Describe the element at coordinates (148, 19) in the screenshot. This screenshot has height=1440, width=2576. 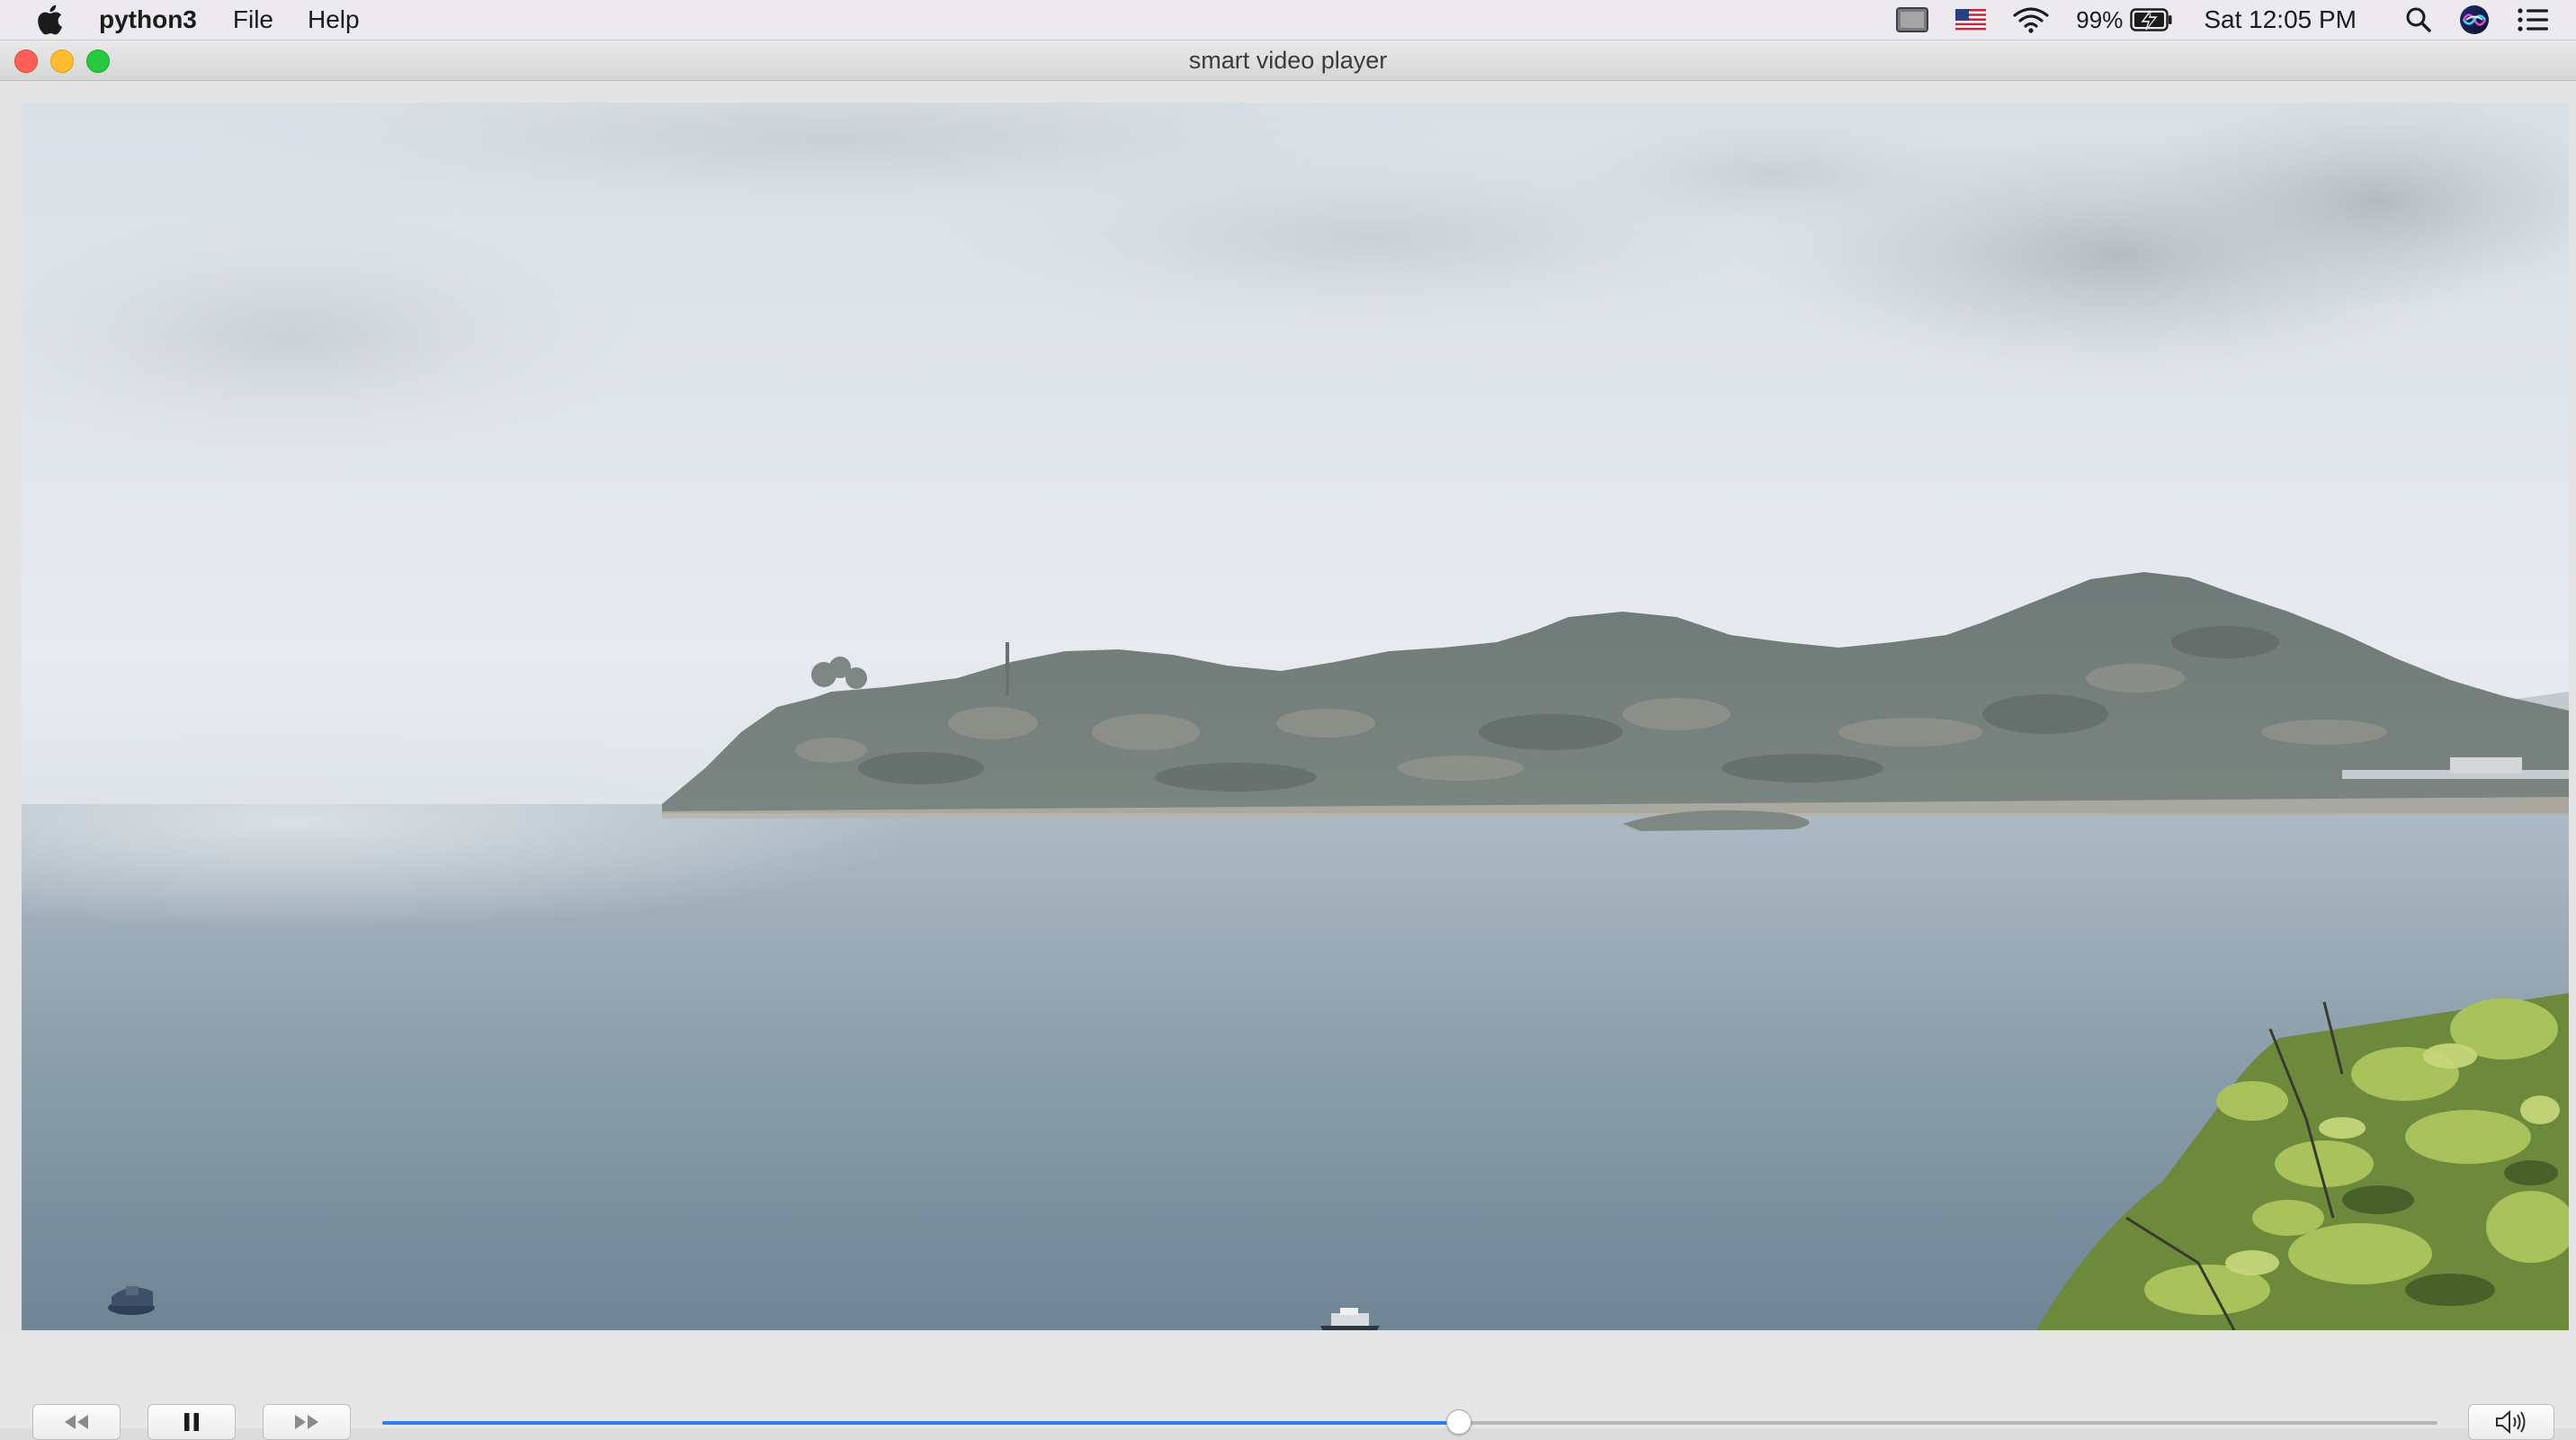
I see `app-menu: python3` at that location.